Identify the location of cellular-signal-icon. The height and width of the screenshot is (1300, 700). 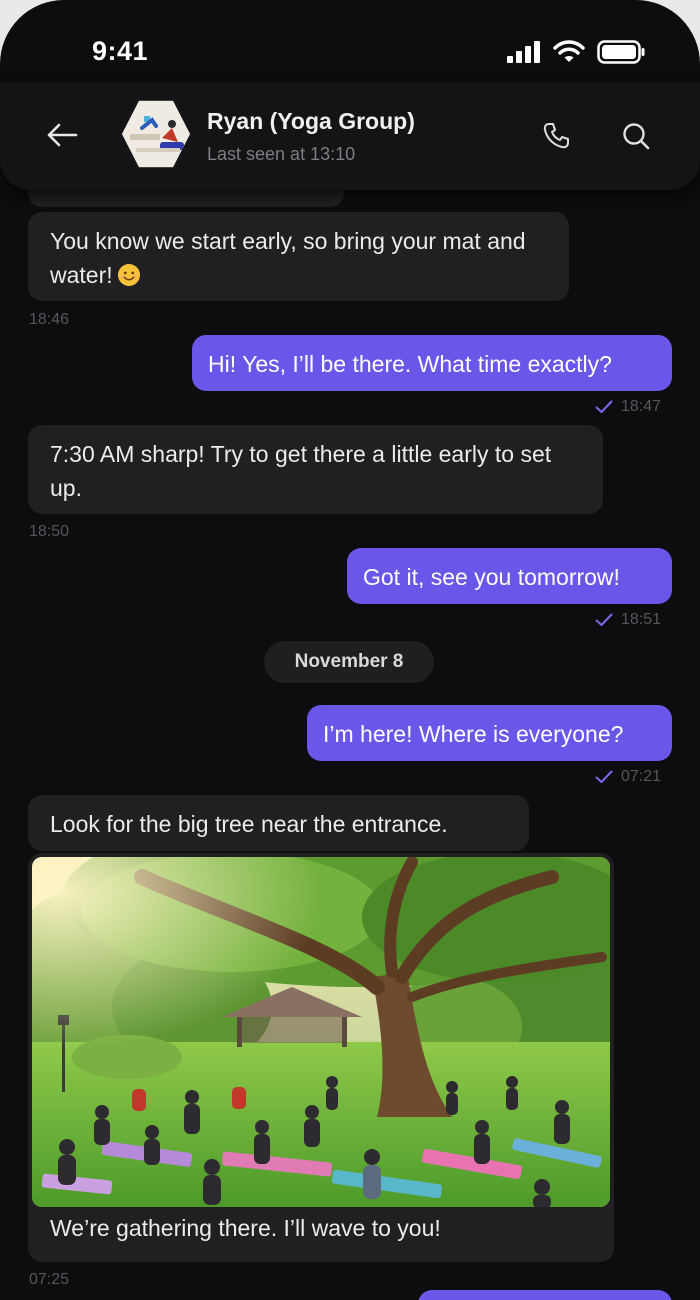
(523, 52).